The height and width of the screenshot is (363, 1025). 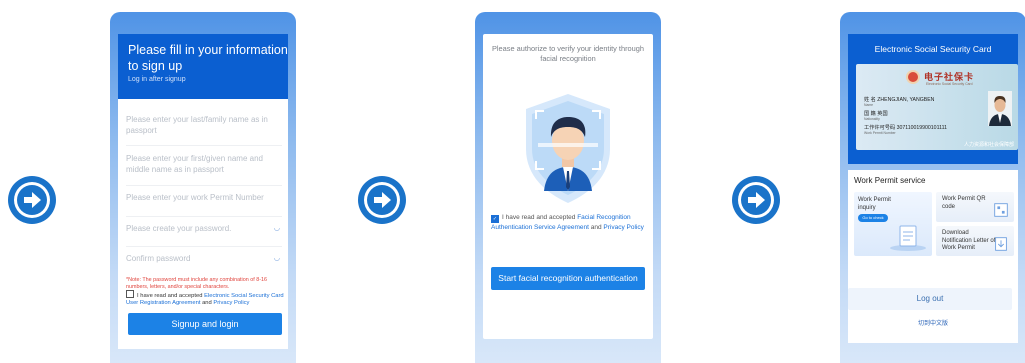 I want to click on password-input: Please create your password., so click(x=204, y=228).